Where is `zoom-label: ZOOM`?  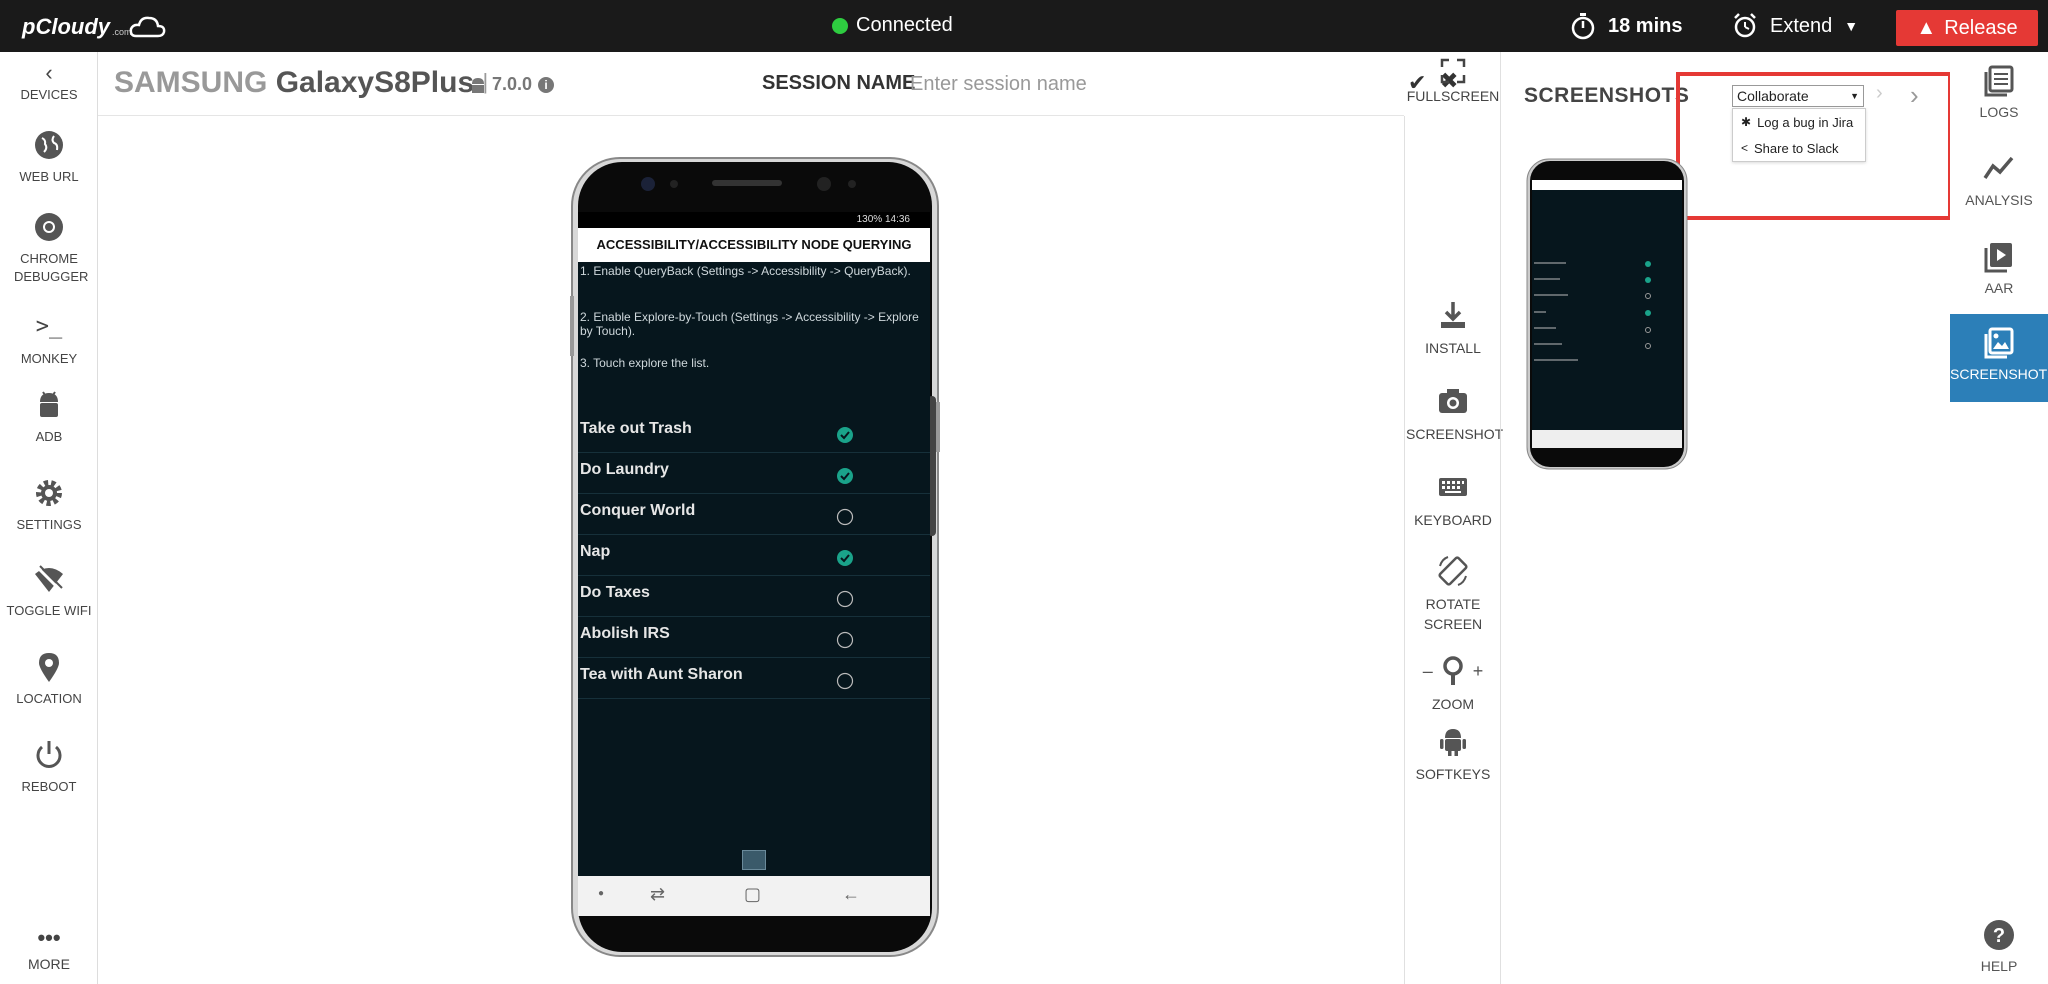 zoom-label: ZOOM is located at coordinates (1453, 704).